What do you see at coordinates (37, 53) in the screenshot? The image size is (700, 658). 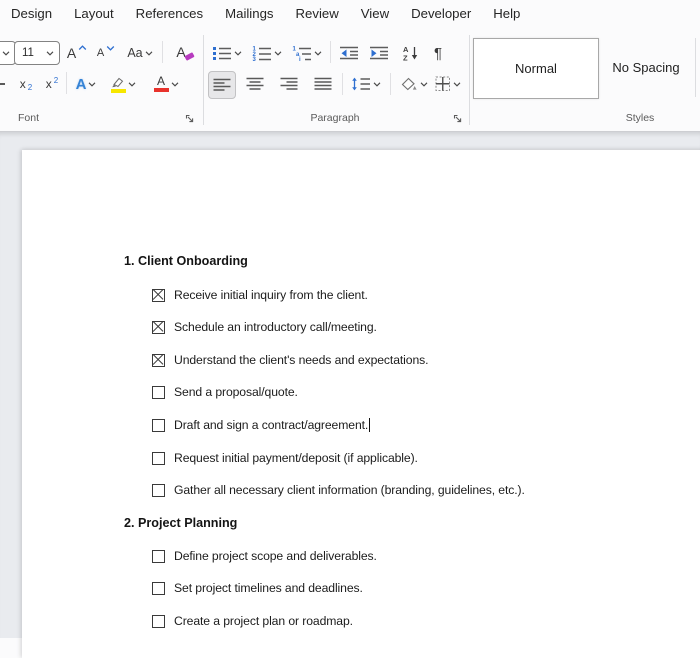 I see `font-size-select: 11` at bounding box center [37, 53].